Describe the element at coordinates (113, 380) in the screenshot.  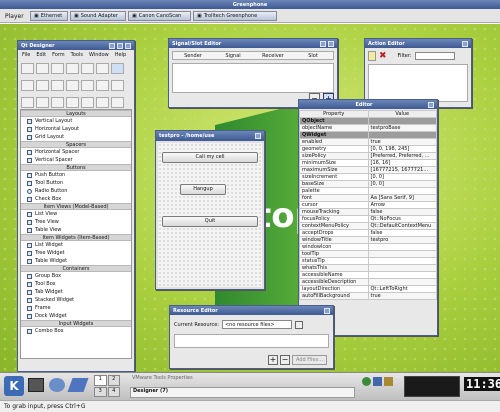
I see `desktop-2: 2` at that location.